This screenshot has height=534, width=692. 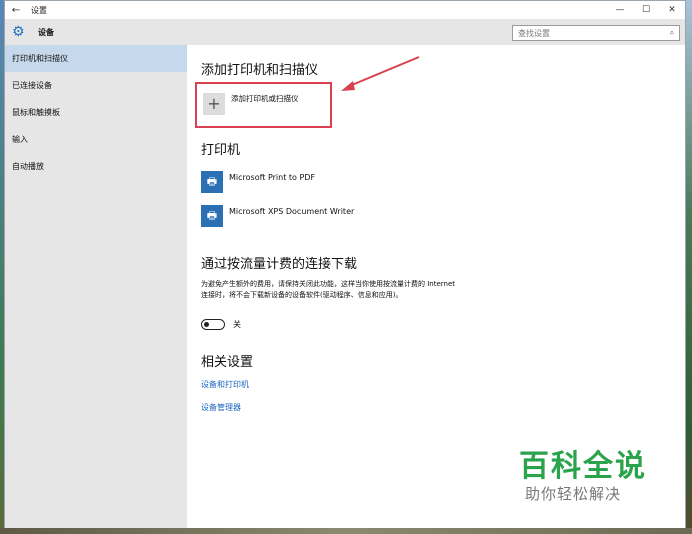 I want to click on sidebar-item-input: 输入, so click(x=96, y=139).